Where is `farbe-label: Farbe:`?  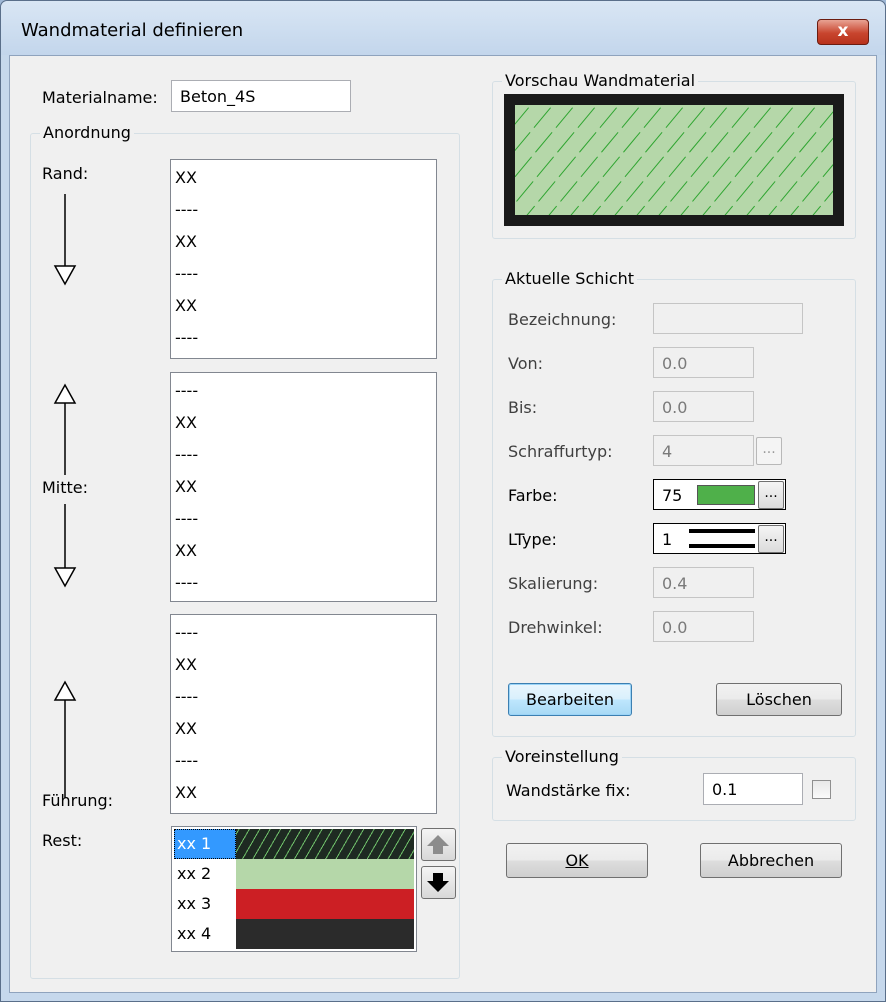
farbe-label: Farbe: is located at coordinates (533, 495).